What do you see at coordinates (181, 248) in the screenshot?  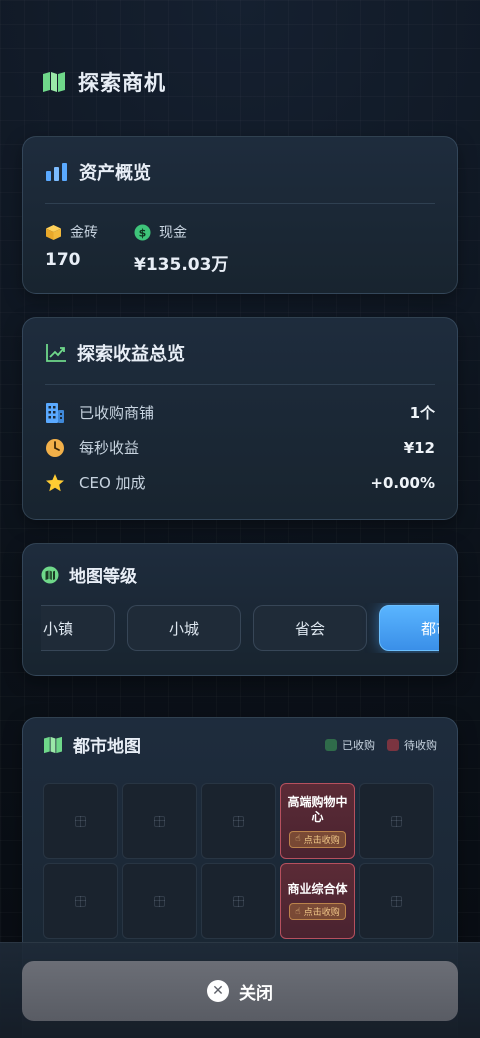 I see `cash-stat: $ 现金 ¥135.03万` at bounding box center [181, 248].